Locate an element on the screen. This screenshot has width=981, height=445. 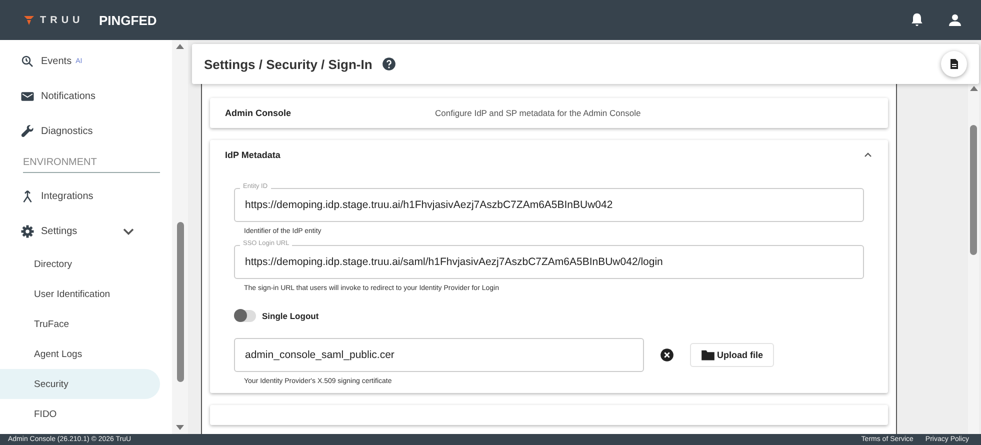
sidebar-item: Diagnostics is located at coordinates (80, 131).